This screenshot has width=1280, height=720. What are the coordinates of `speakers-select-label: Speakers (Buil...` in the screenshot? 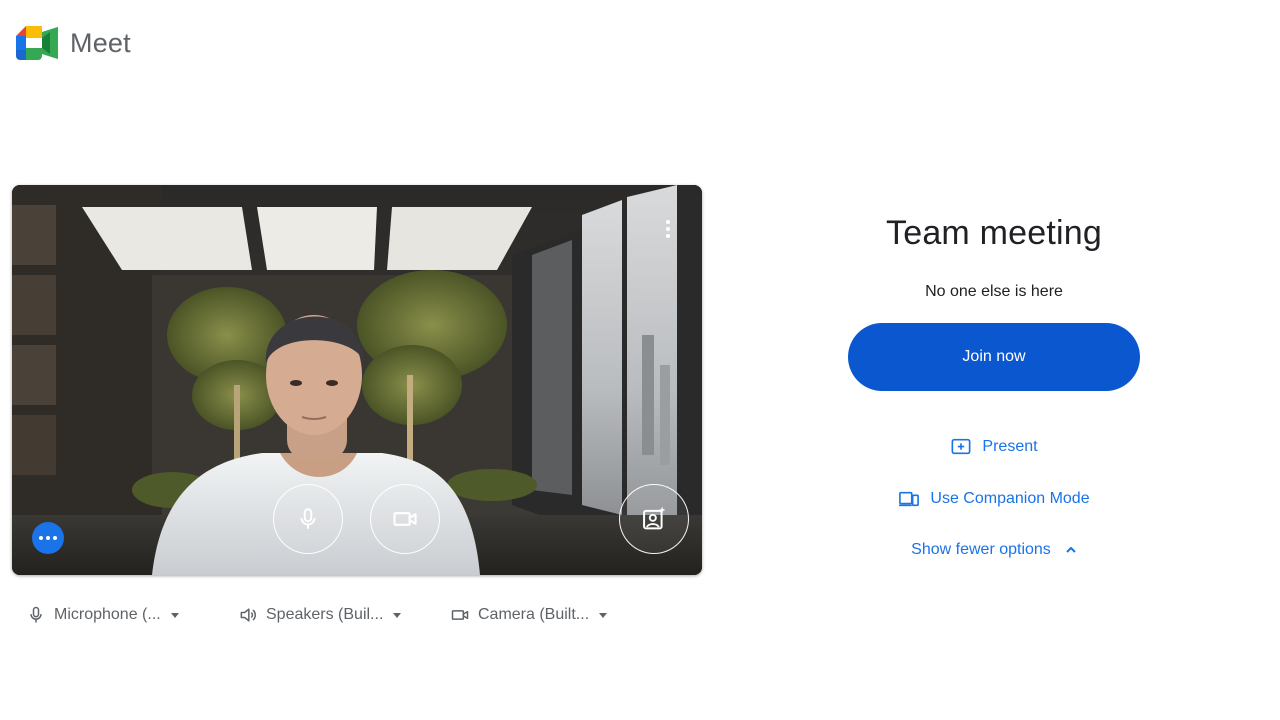 It's located at (325, 614).